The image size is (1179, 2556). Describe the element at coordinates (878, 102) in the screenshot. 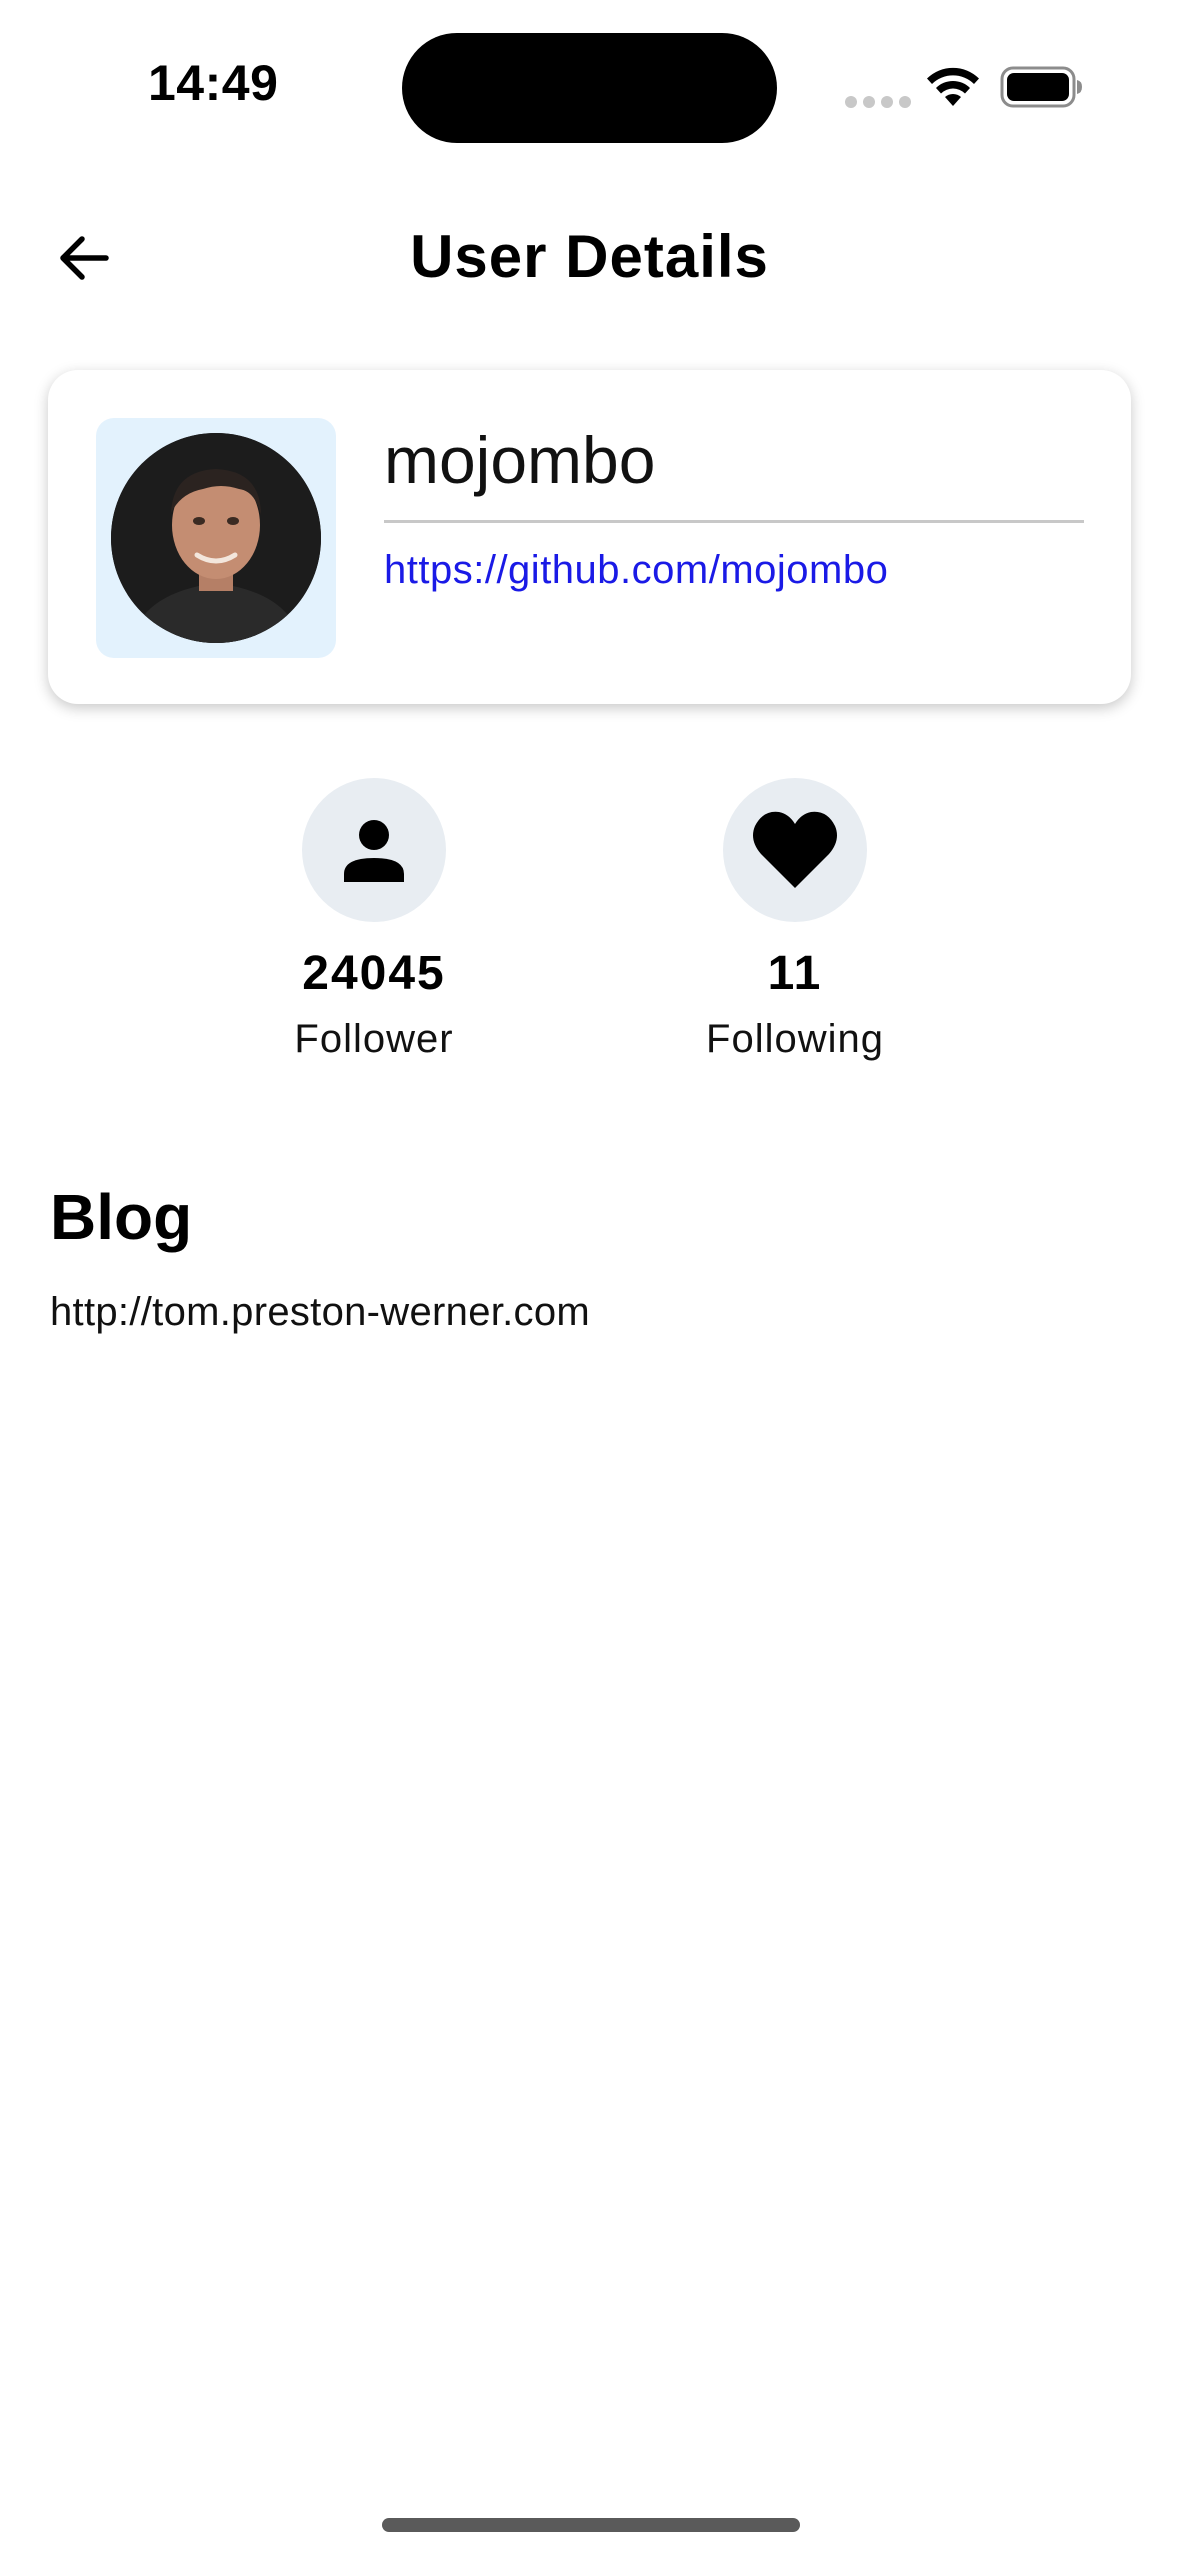

I see `cellular-signal-icon` at that location.